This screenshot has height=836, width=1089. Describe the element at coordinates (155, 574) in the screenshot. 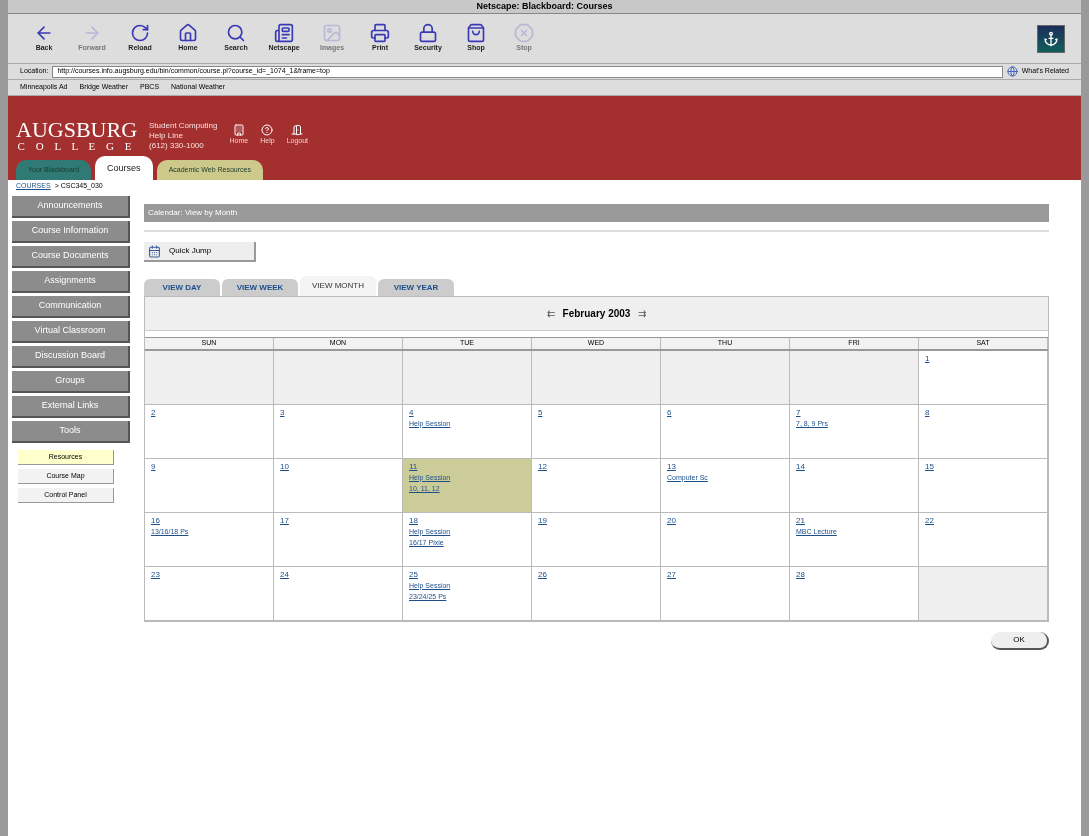

I see `day-link: 23` at that location.